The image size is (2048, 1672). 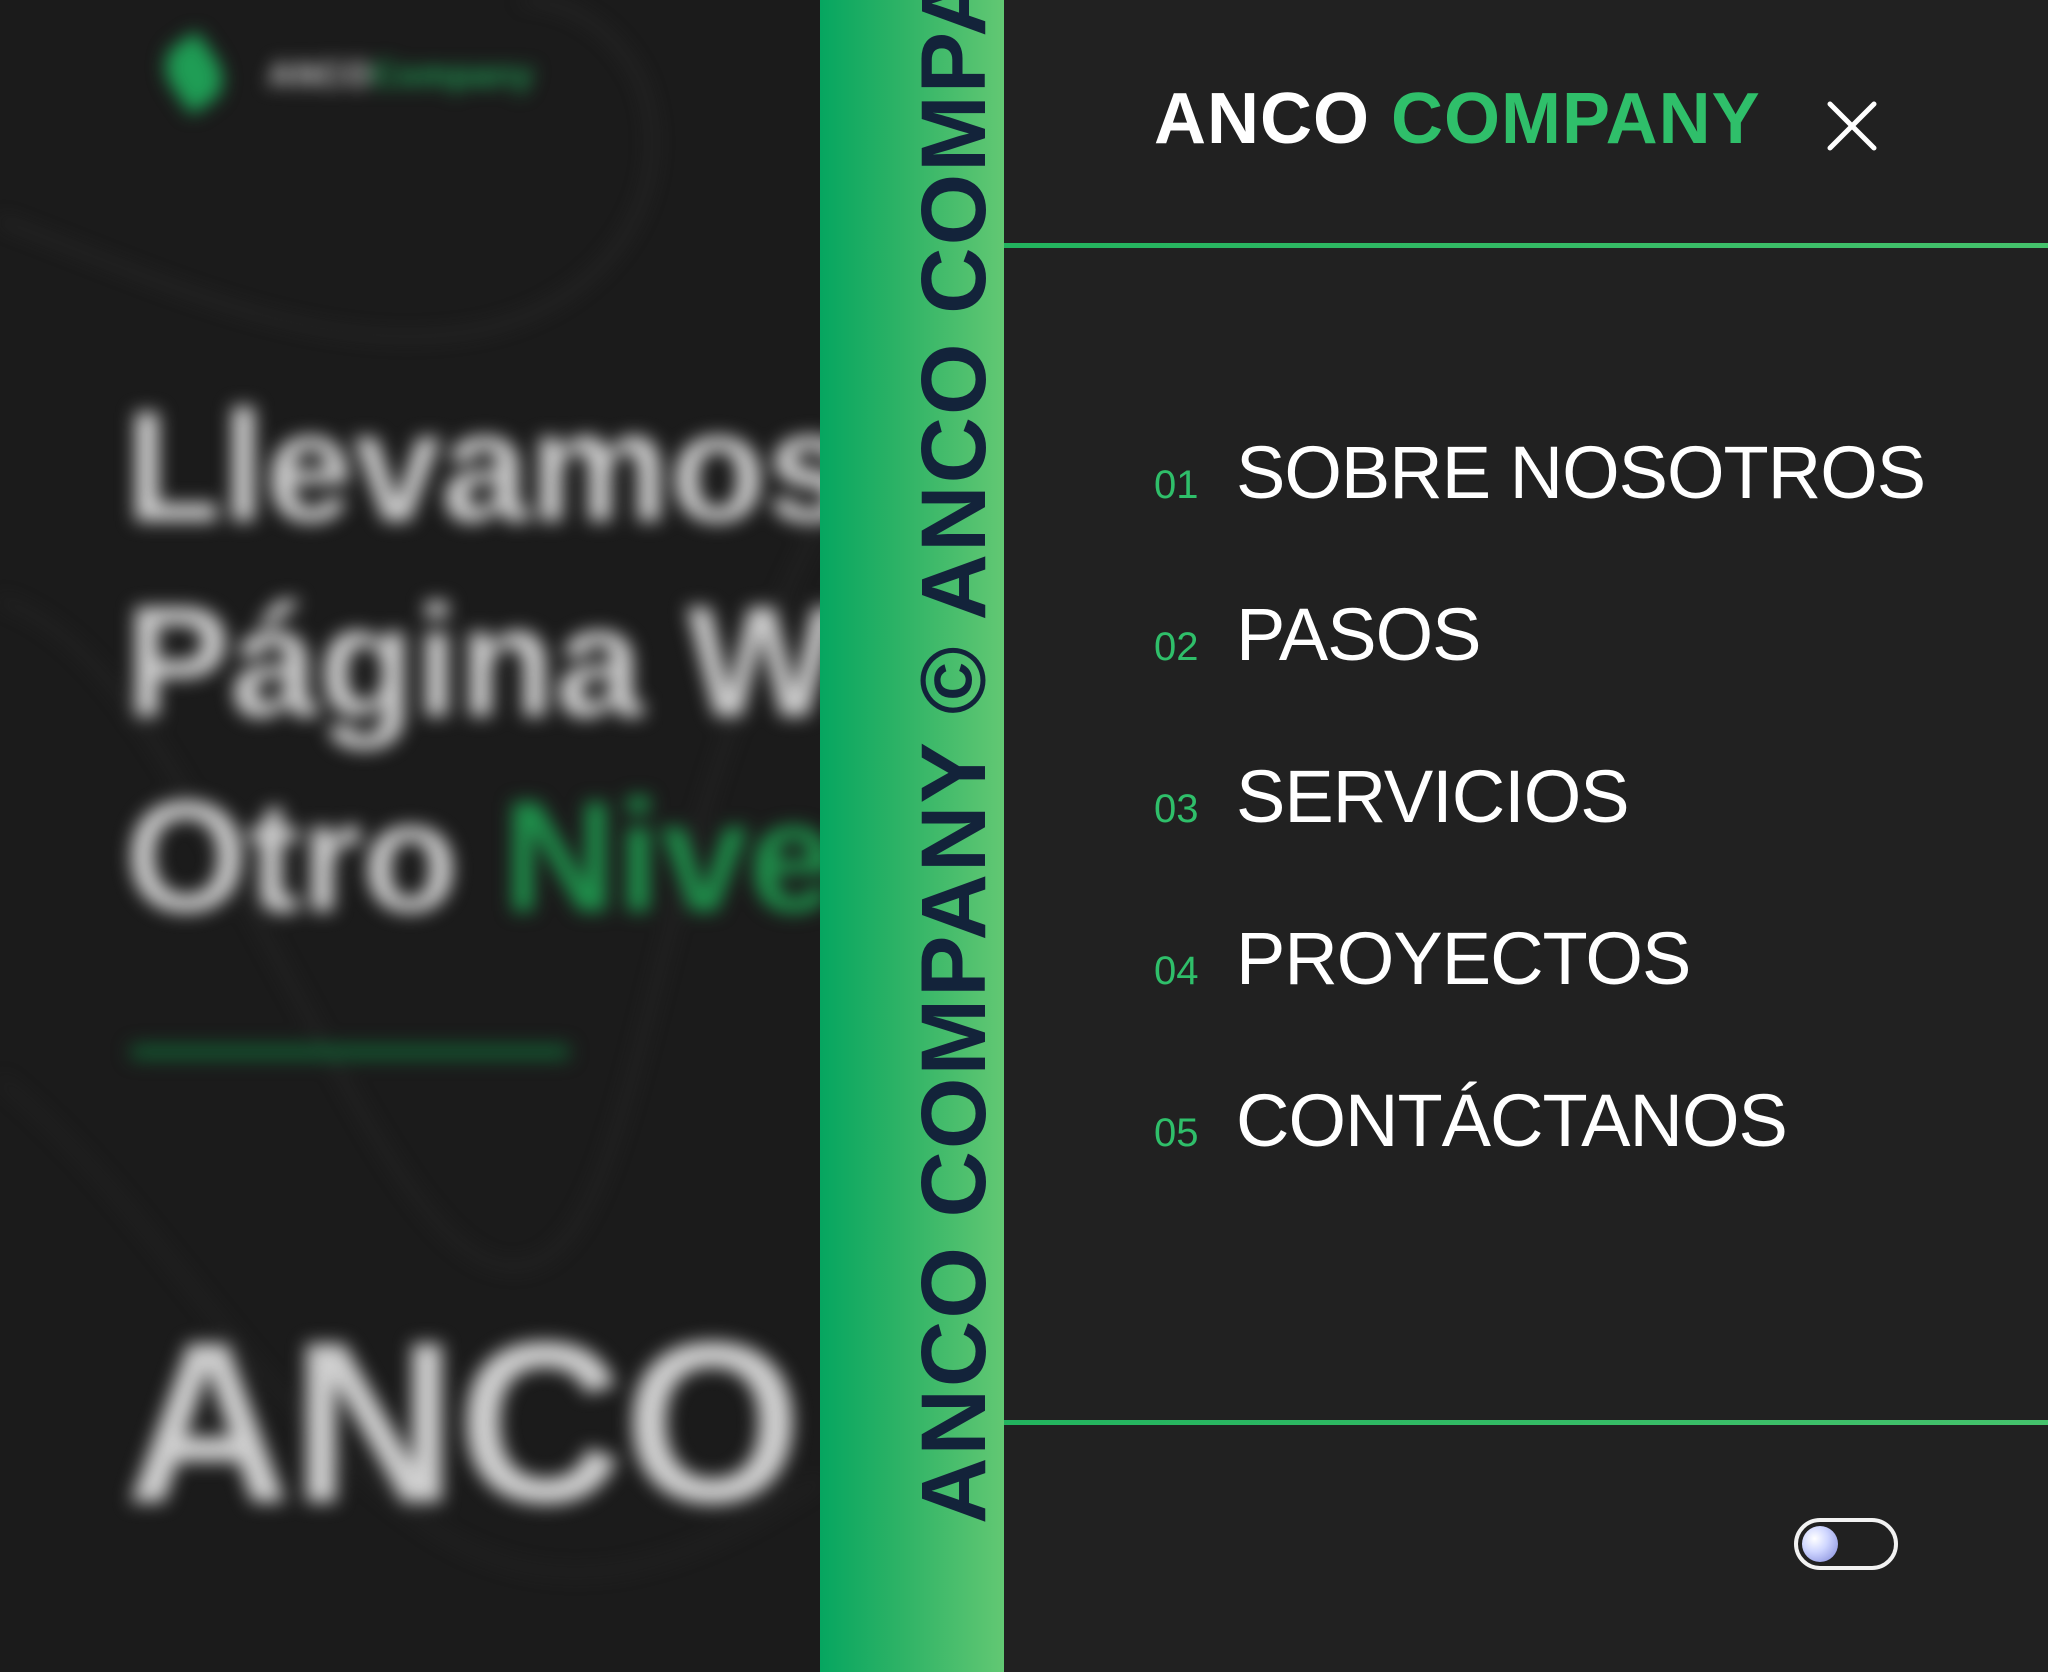 I want to click on menu-item-label: PASOS, so click(x=1358, y=634).